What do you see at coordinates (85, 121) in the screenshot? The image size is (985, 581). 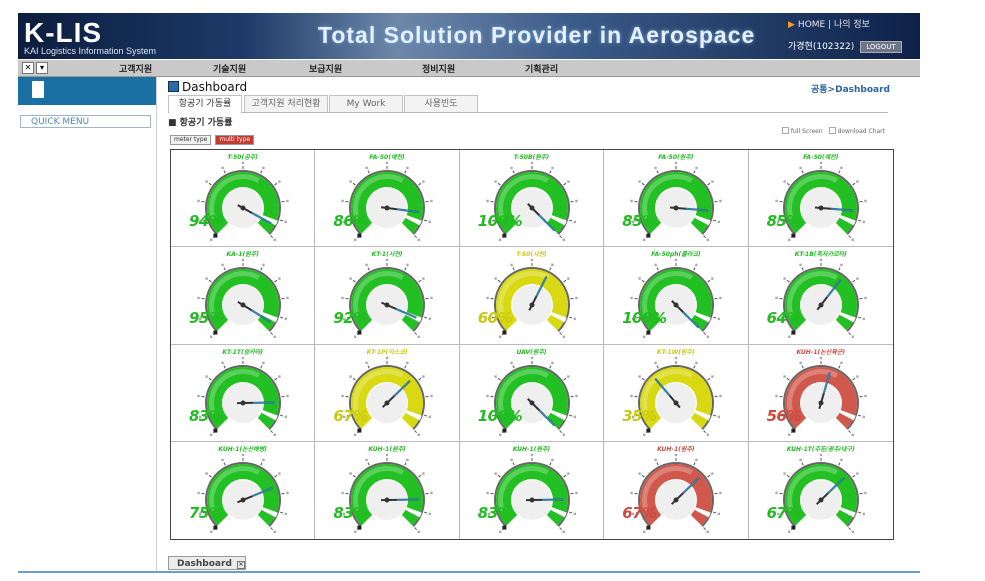 I see `quick-menu: QUICK MENU` at bounding box center [85, 121].